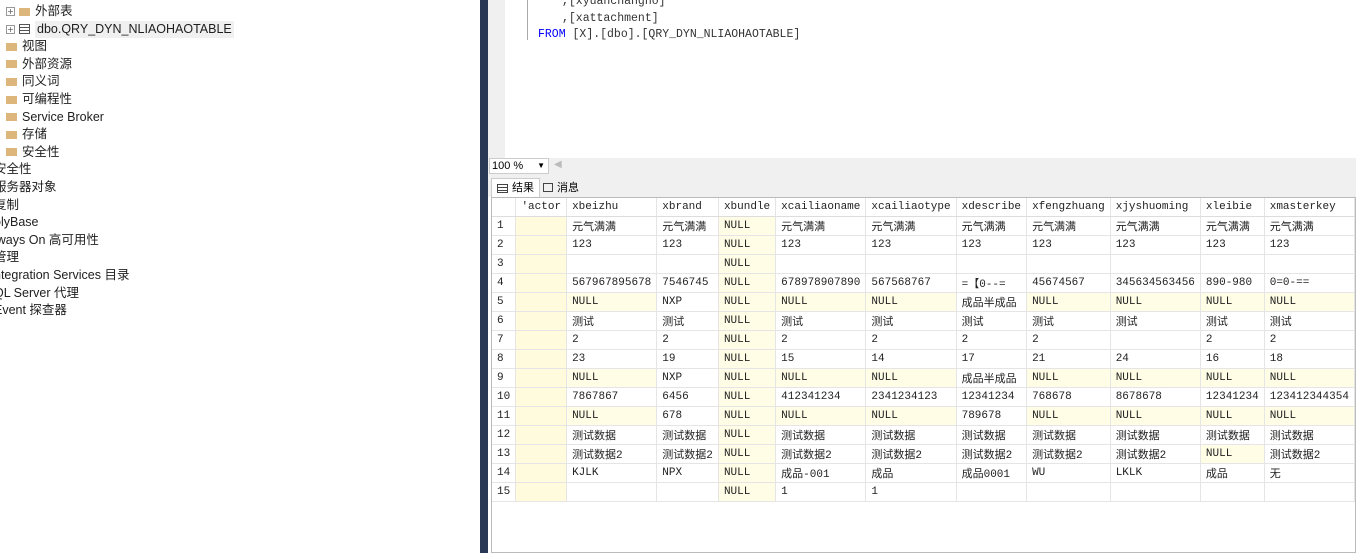 This screenshot has height=553, width=1356. I want to click on row-number: 15, so click(504, 492).